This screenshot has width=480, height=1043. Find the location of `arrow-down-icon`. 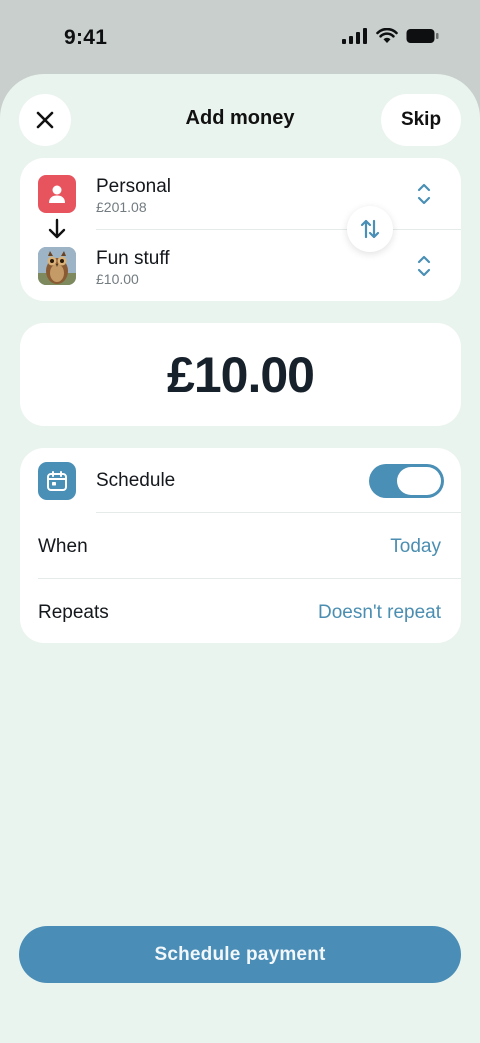

arrow-down-icon is located at coordinates (57, 228).